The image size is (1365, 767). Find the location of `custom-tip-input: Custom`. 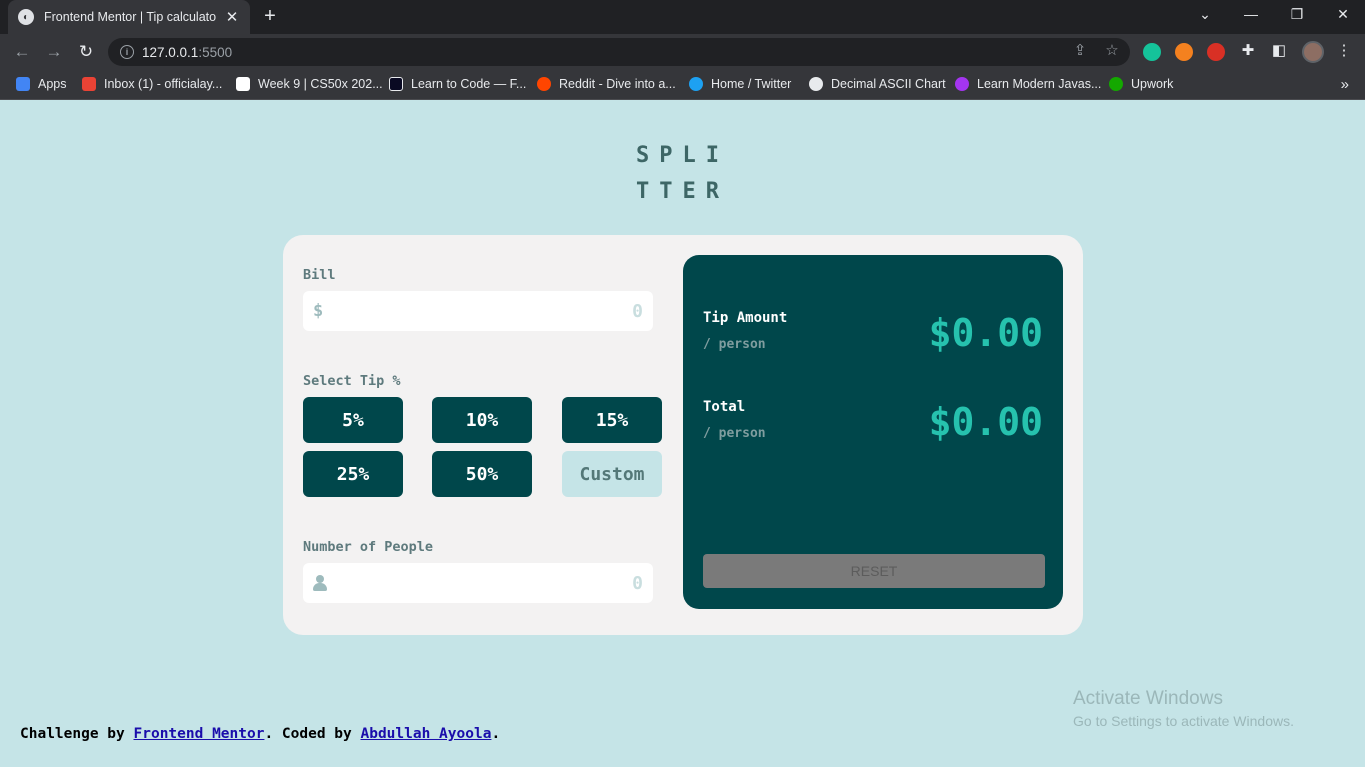

custom-tip-input: Custom is located at coordinates (612, 474).